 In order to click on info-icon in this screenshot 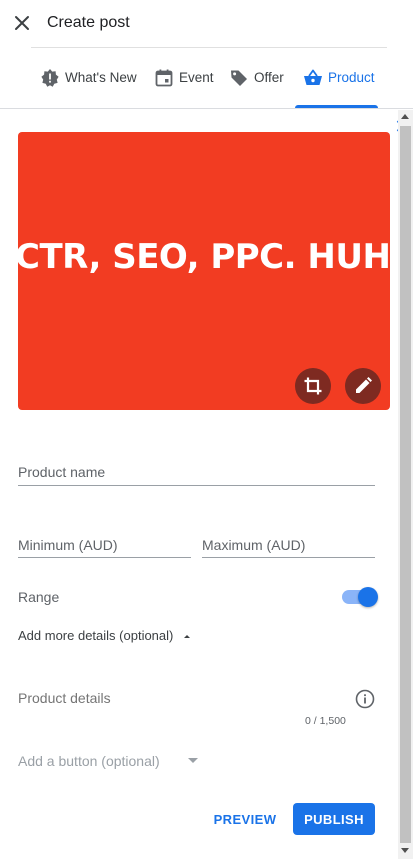, I will do `click(365, 699)`.